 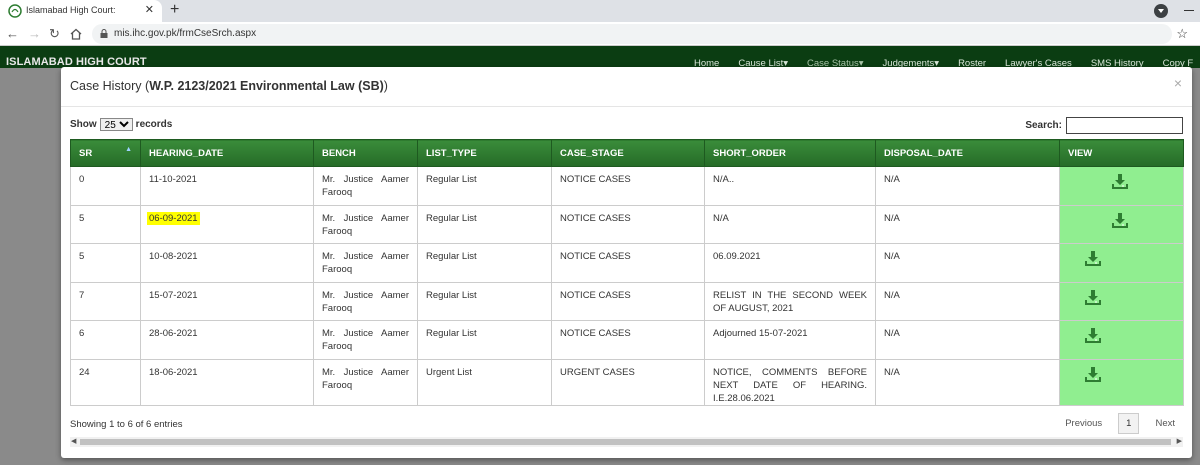 I want to click on pagination: Previous 1 Next, so click(x=1120, y=423).